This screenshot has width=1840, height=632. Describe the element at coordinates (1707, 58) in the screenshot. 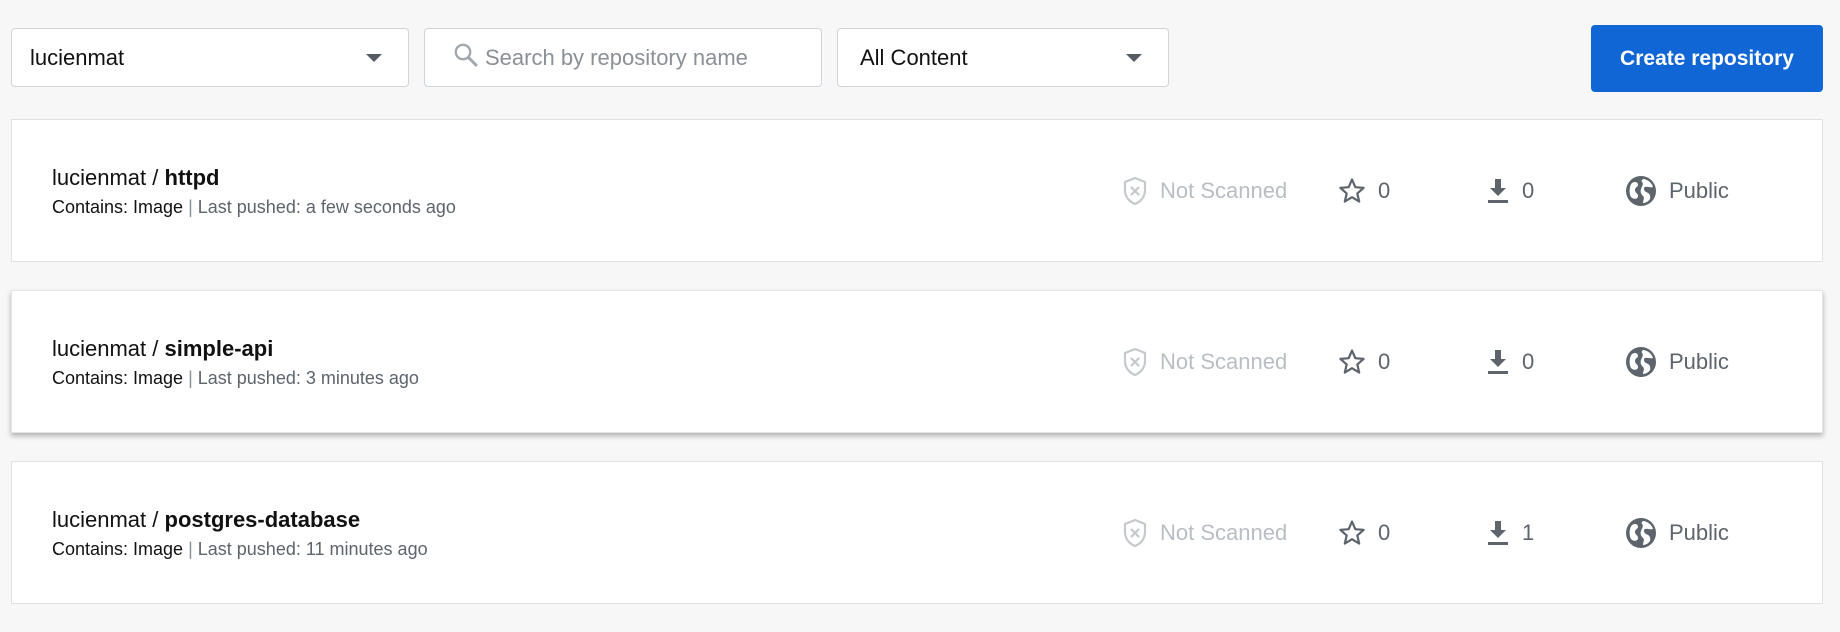

I see `create-repository-button: Create repository` at that location.